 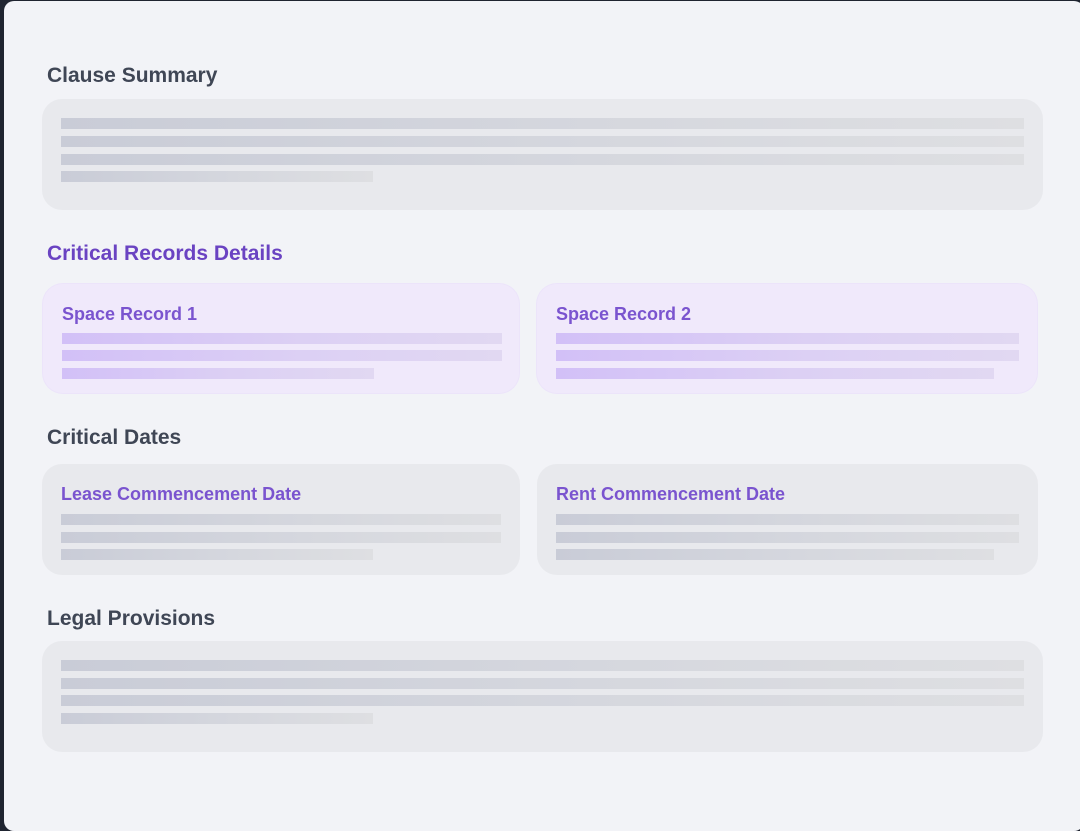 I want to click on clause-summary-card, so click(x=542, y=154).